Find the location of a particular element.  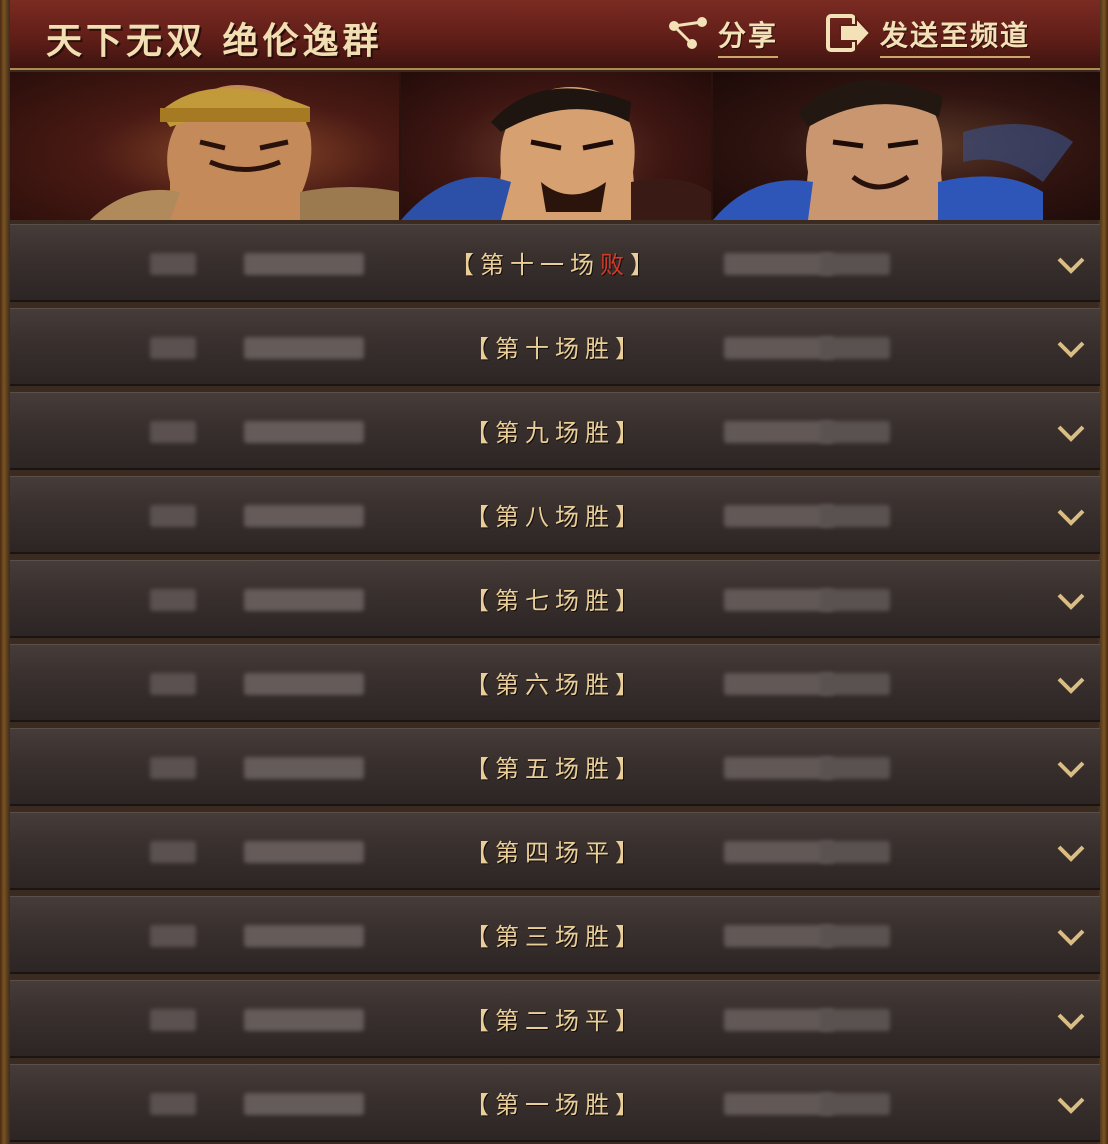

match-label: 【第四场平】 is located at coordinates (555, 853).